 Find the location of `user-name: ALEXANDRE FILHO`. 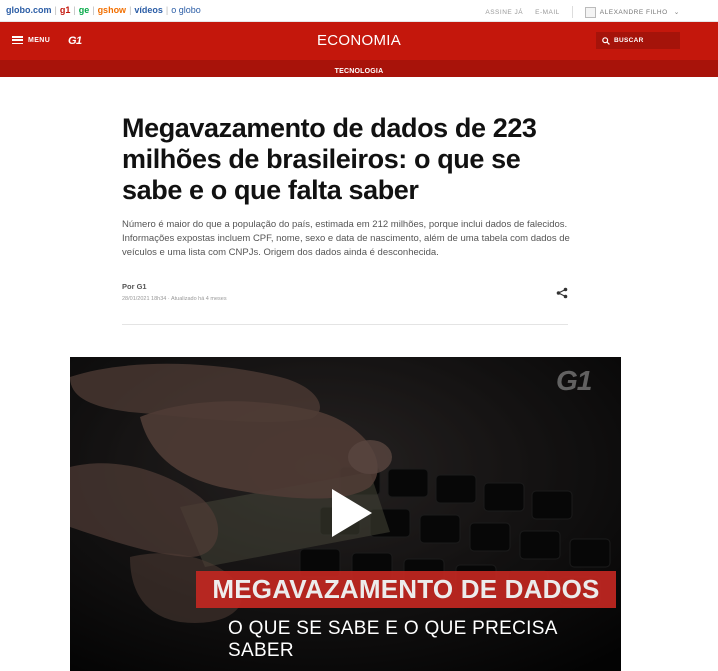

user-name: ALEXANDRE FILHO is located at coordinates (634, 12).